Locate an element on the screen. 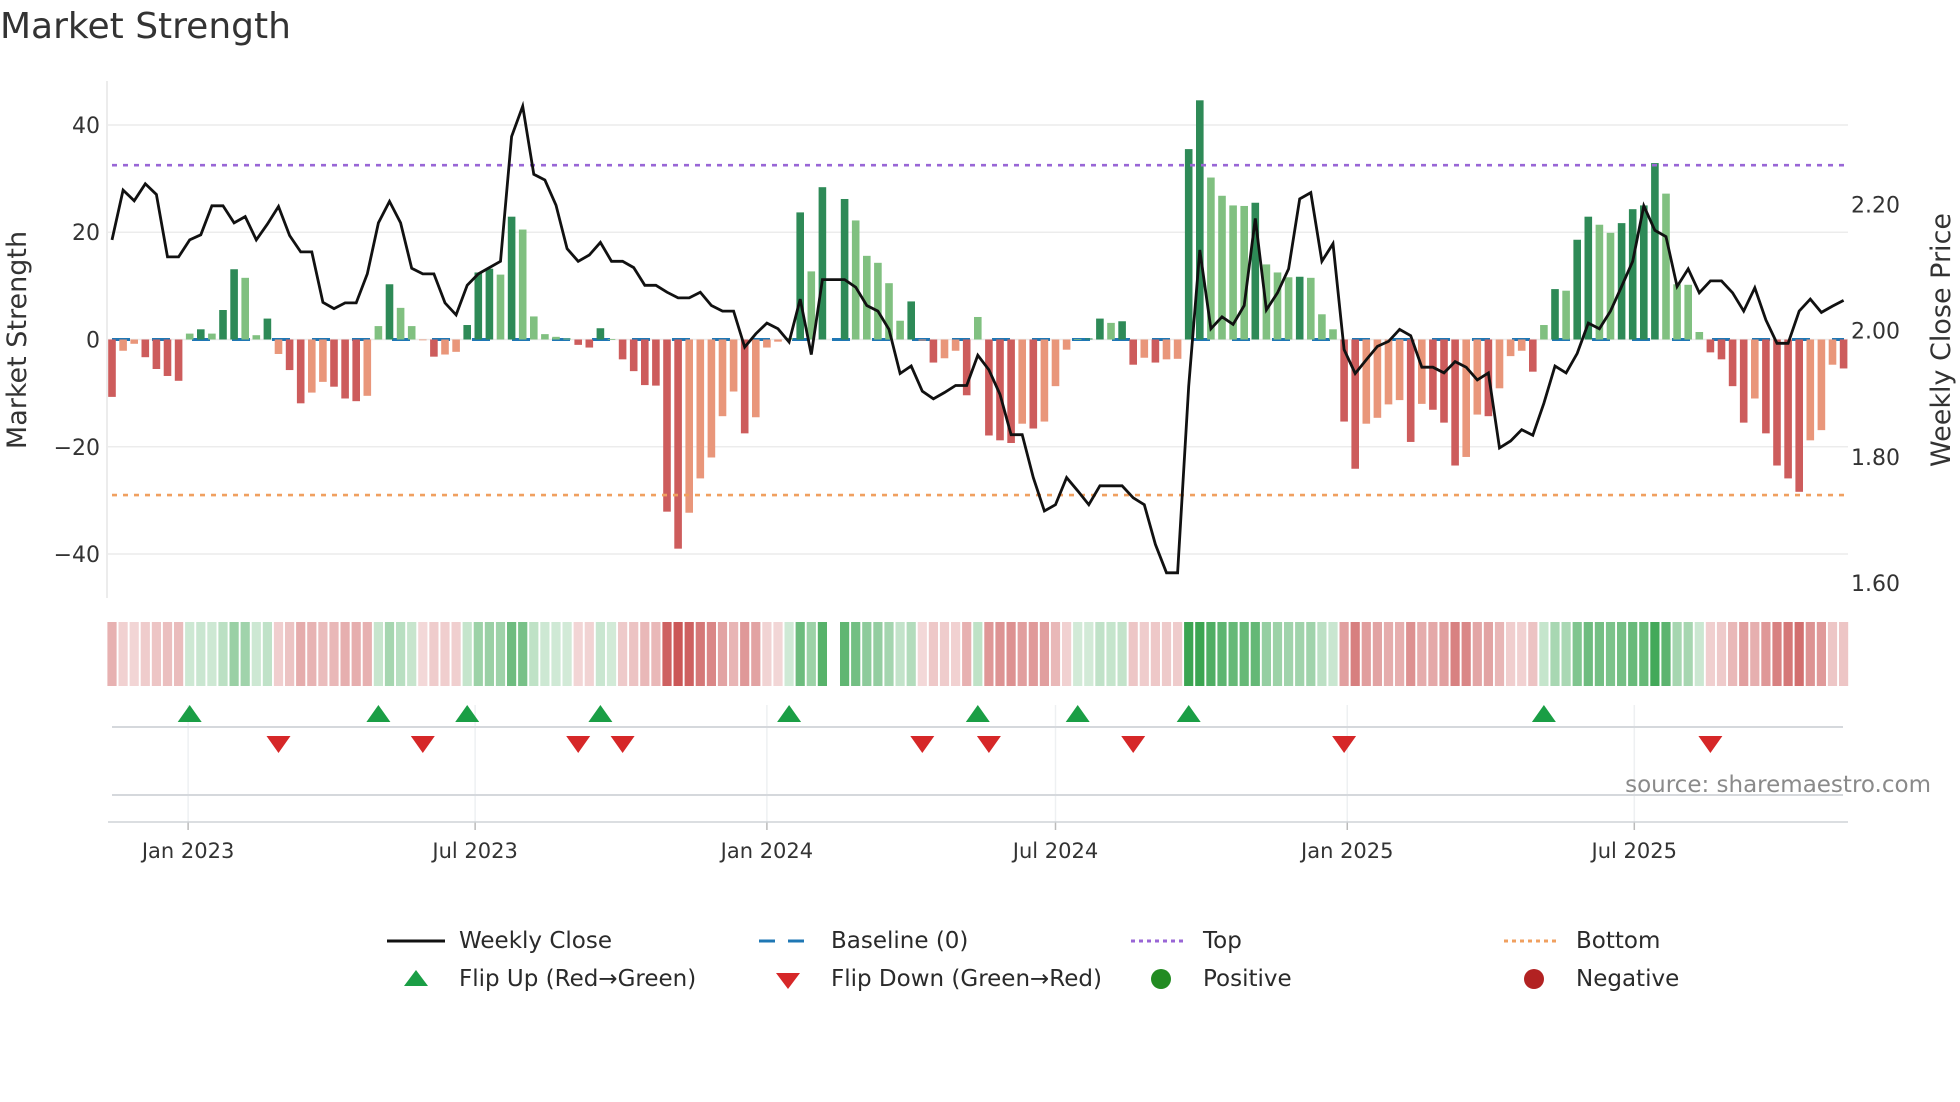  y-tick-label: 40 is located at coordinates (86, 126).